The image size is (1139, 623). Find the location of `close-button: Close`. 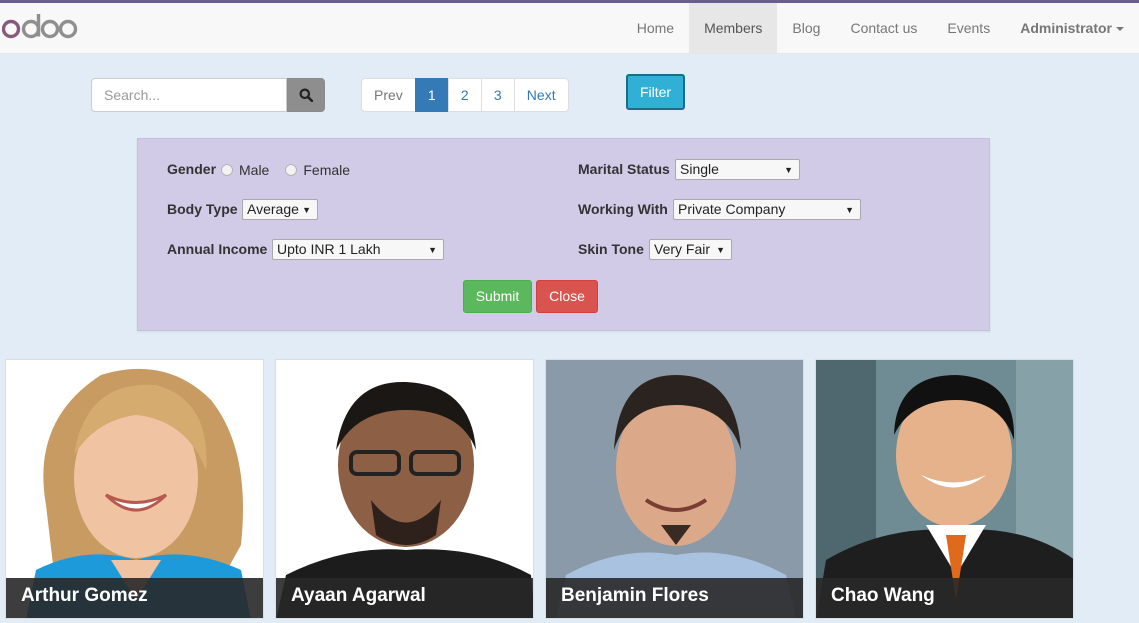

close-button: Close is located at coordinates (567, 296).